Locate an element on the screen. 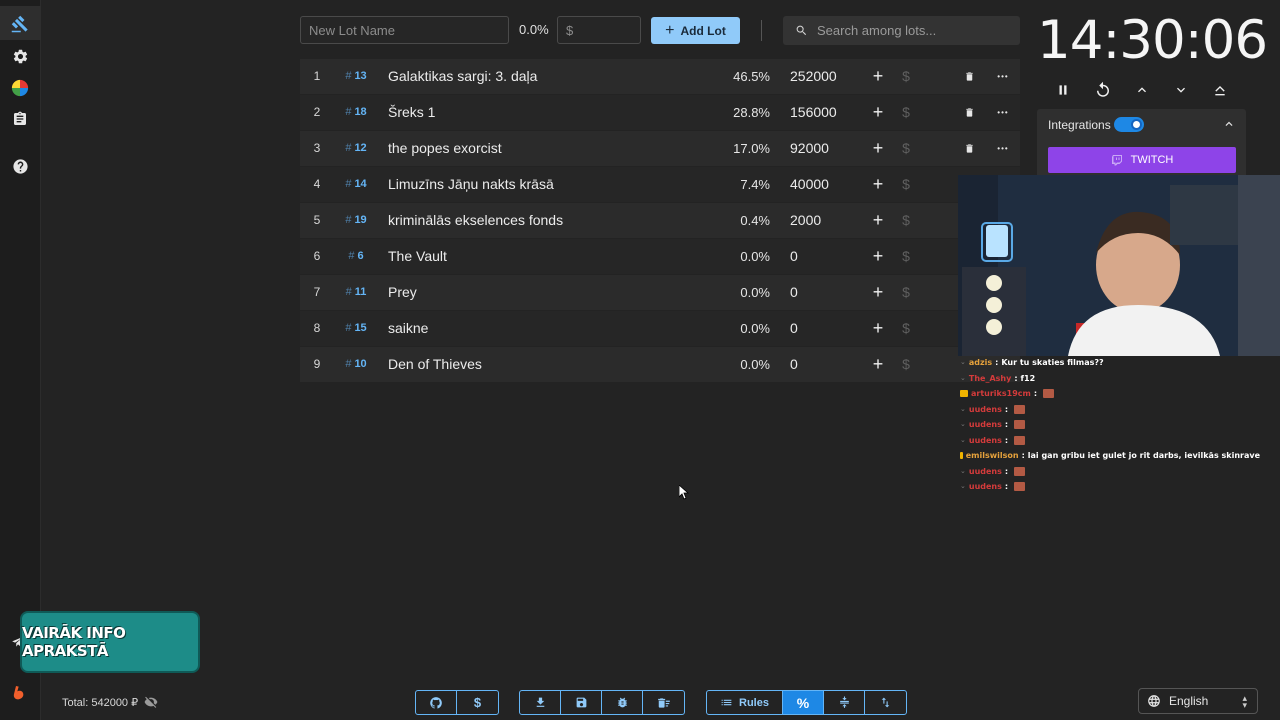 The image size is (1280, 720). lot-name: Limuzīns Jāņu nakts krāsā is located at coordinates (471, 184).